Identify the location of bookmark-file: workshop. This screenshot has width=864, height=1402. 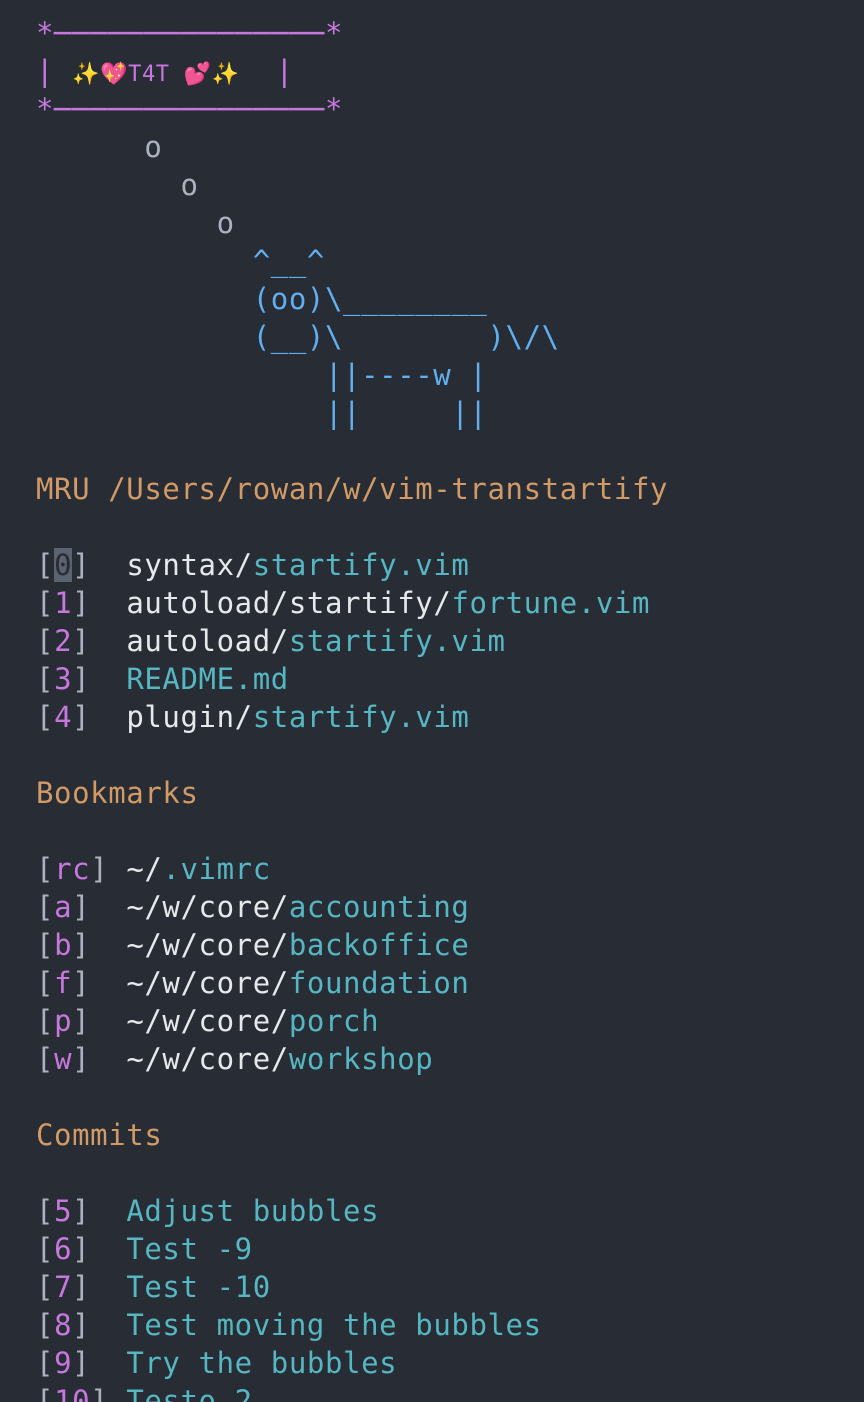
(361, 1059).